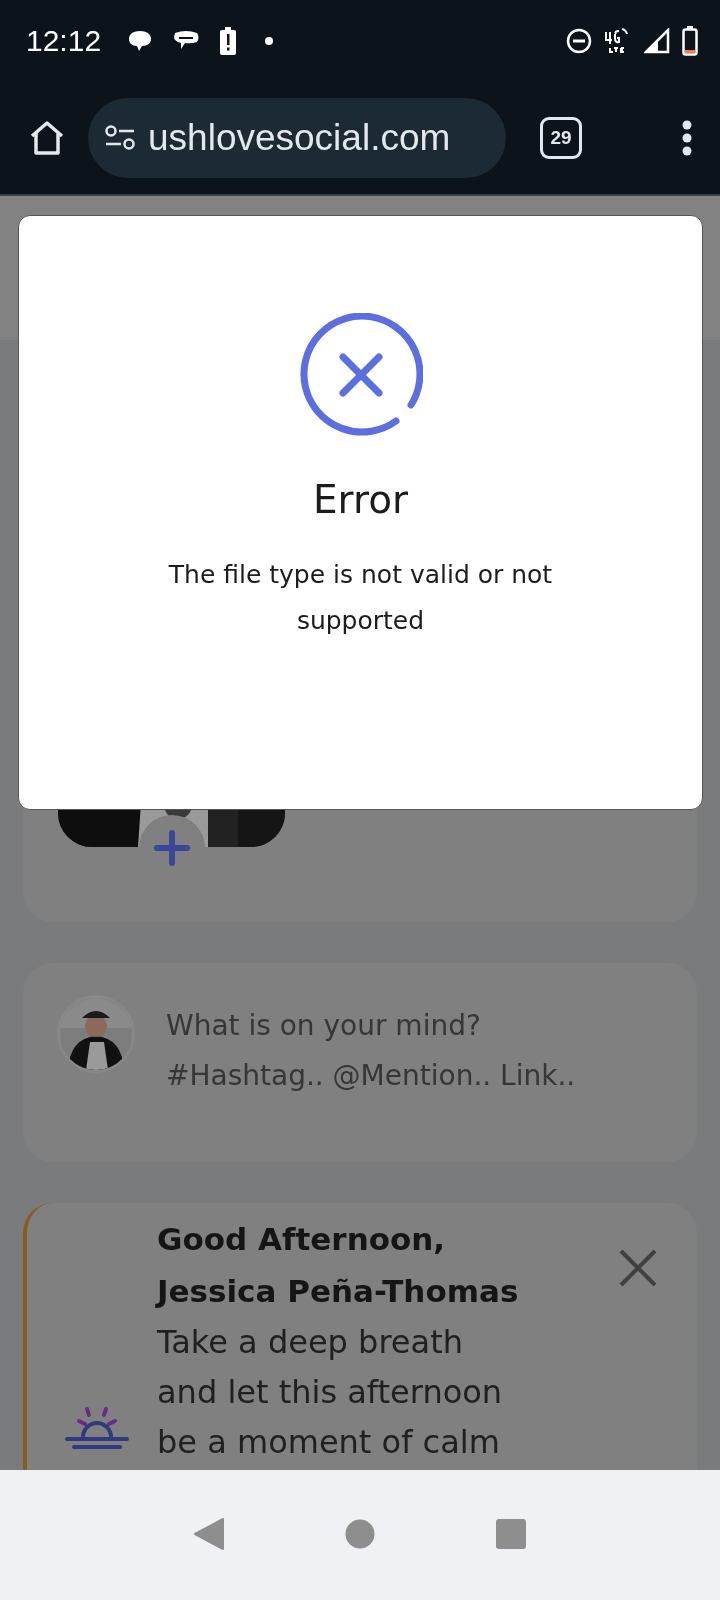 This screenshot has height=1600, width=720. What do you see at coordinates (638, 1268) in the screenshot?
I see `close-icon` at bounding box center [638, 1268].